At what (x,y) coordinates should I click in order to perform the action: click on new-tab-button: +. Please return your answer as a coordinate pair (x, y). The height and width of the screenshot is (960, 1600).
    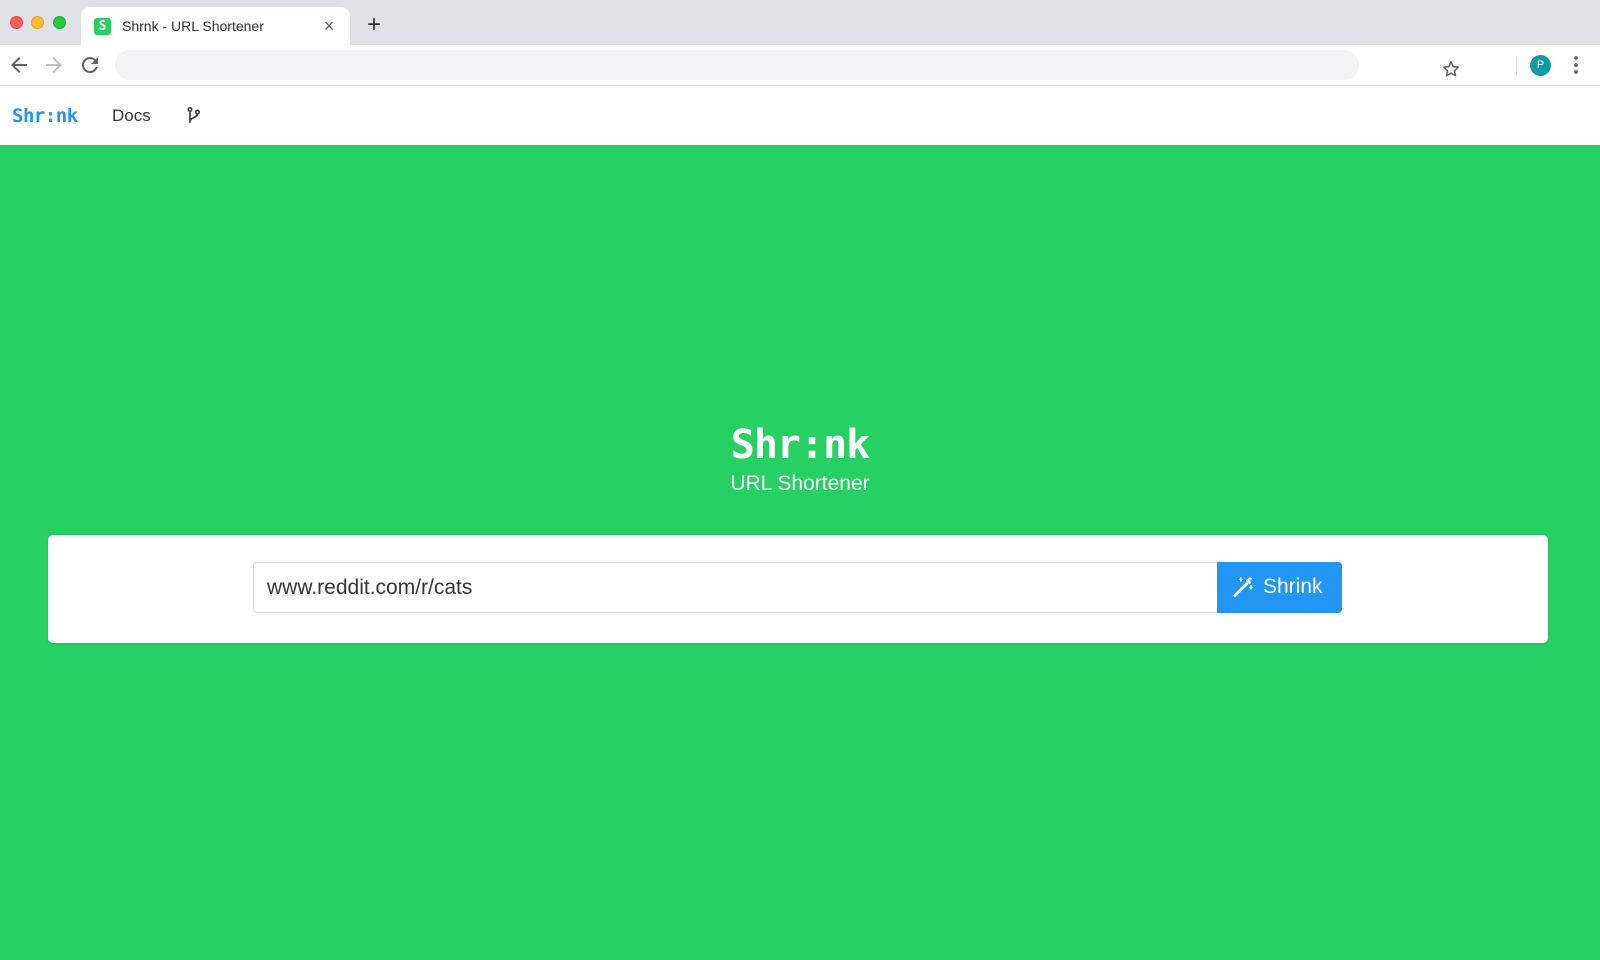
    Looking at the image, I should click on (374, 25).